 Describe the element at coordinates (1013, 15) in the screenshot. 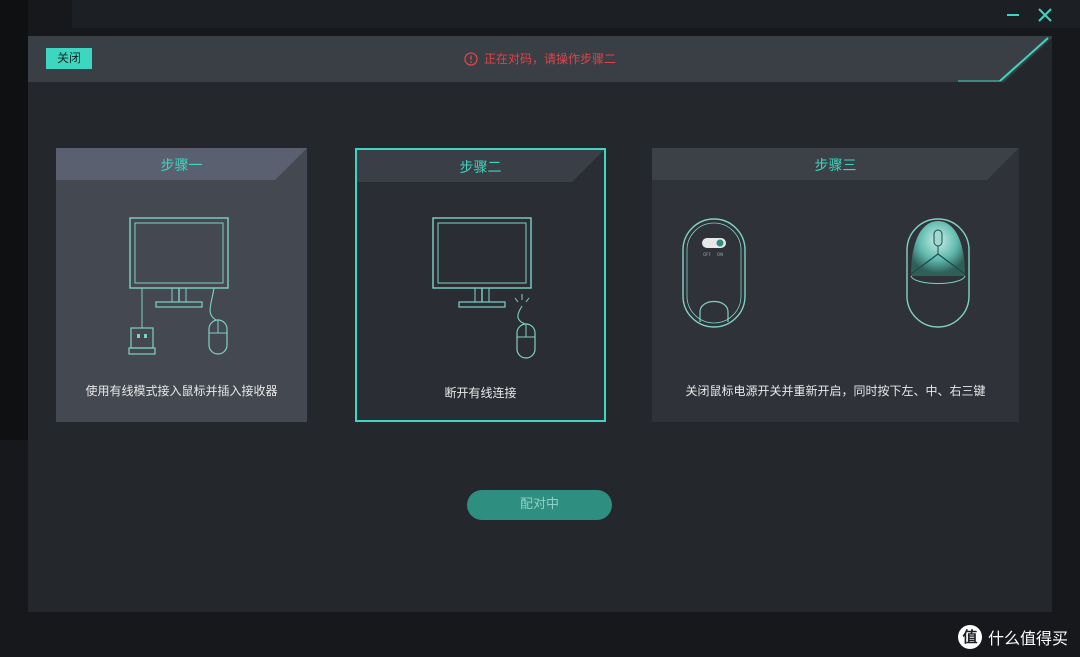

I see `minimize-icon` at that location.